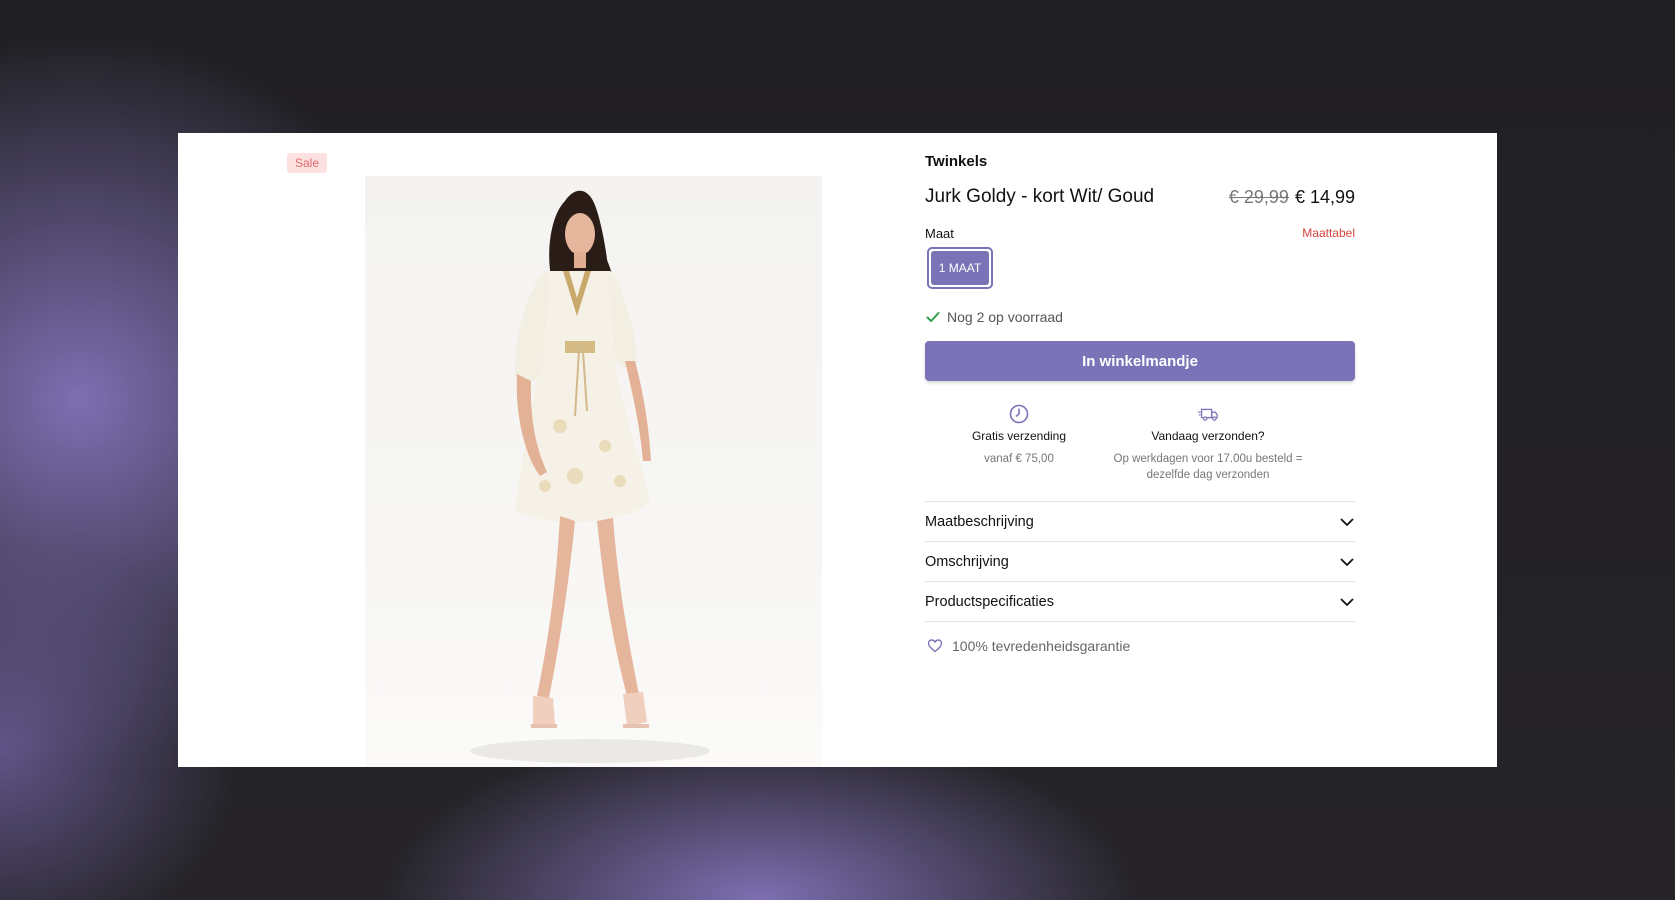 Image resolution: width=1675 pixels, height=900 pixels. What do you see at coordinates (989, 601) in the screenshot?
I see `accordion-label: Productspecificaties` at bounding box center [989, 601].